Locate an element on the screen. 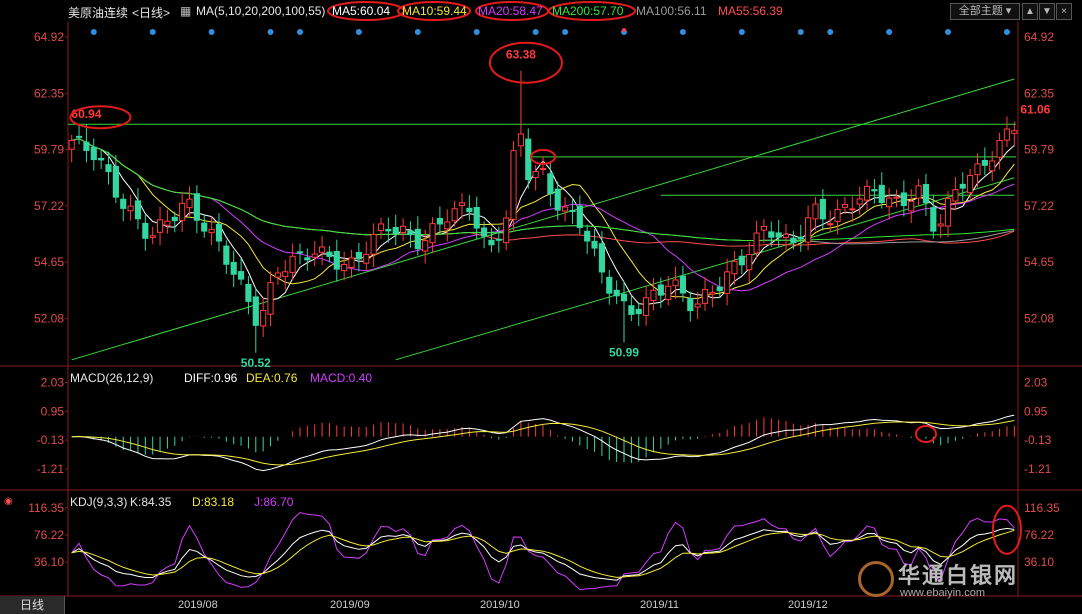 The image size is (1082, 614). settings-icon: ▦ is located at coordinates (185, 11).